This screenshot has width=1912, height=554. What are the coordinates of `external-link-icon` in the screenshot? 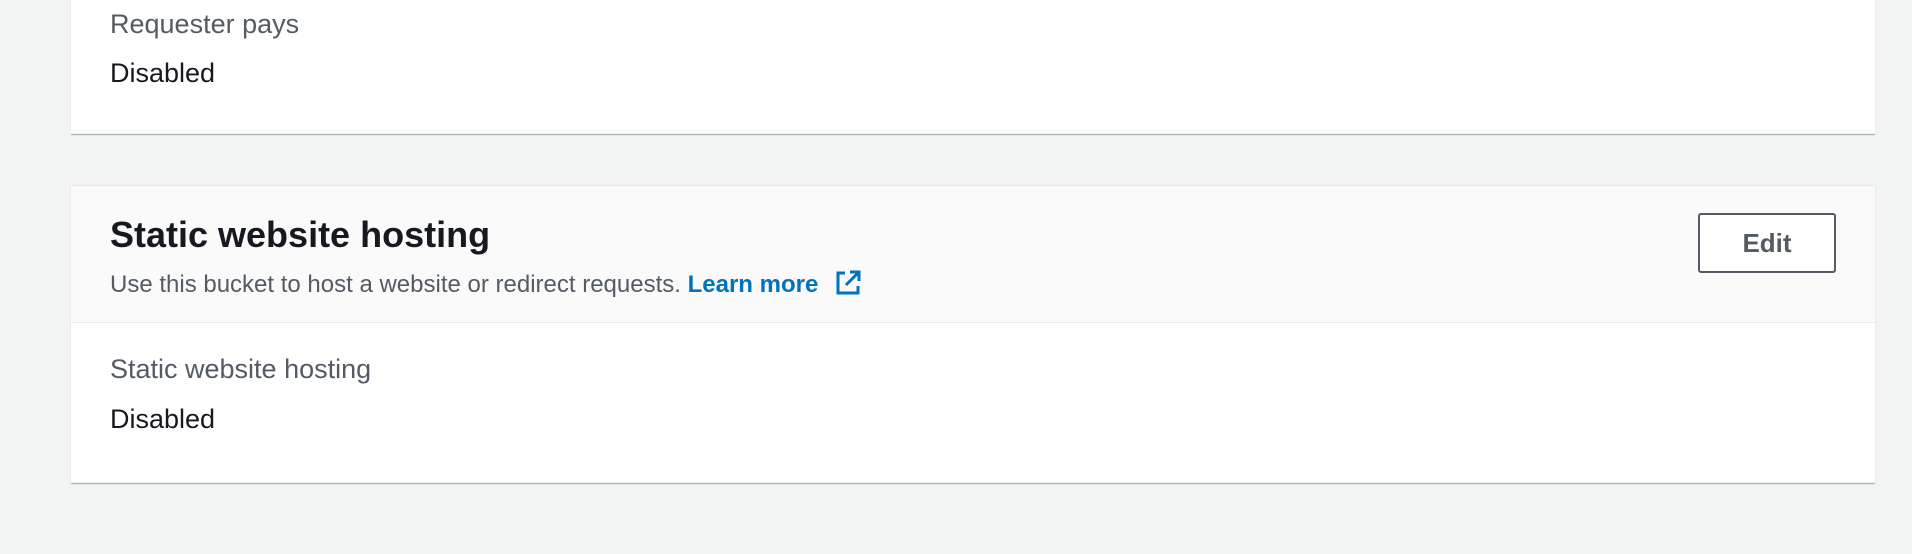 It's located at (848, 282).